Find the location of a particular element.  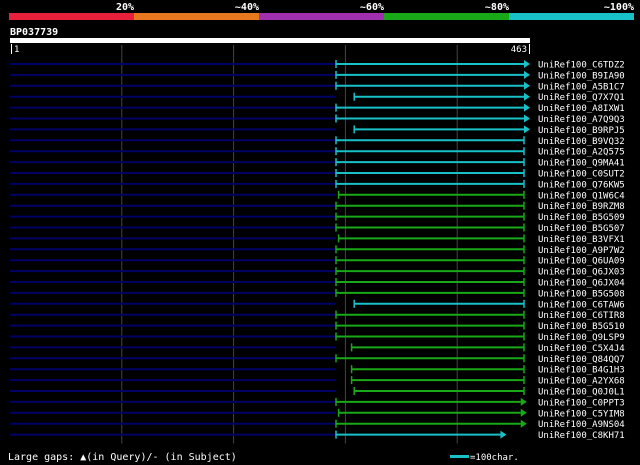

hit-label: UniRef100_Q7X7Q1 is located at coordinates (581, 98).